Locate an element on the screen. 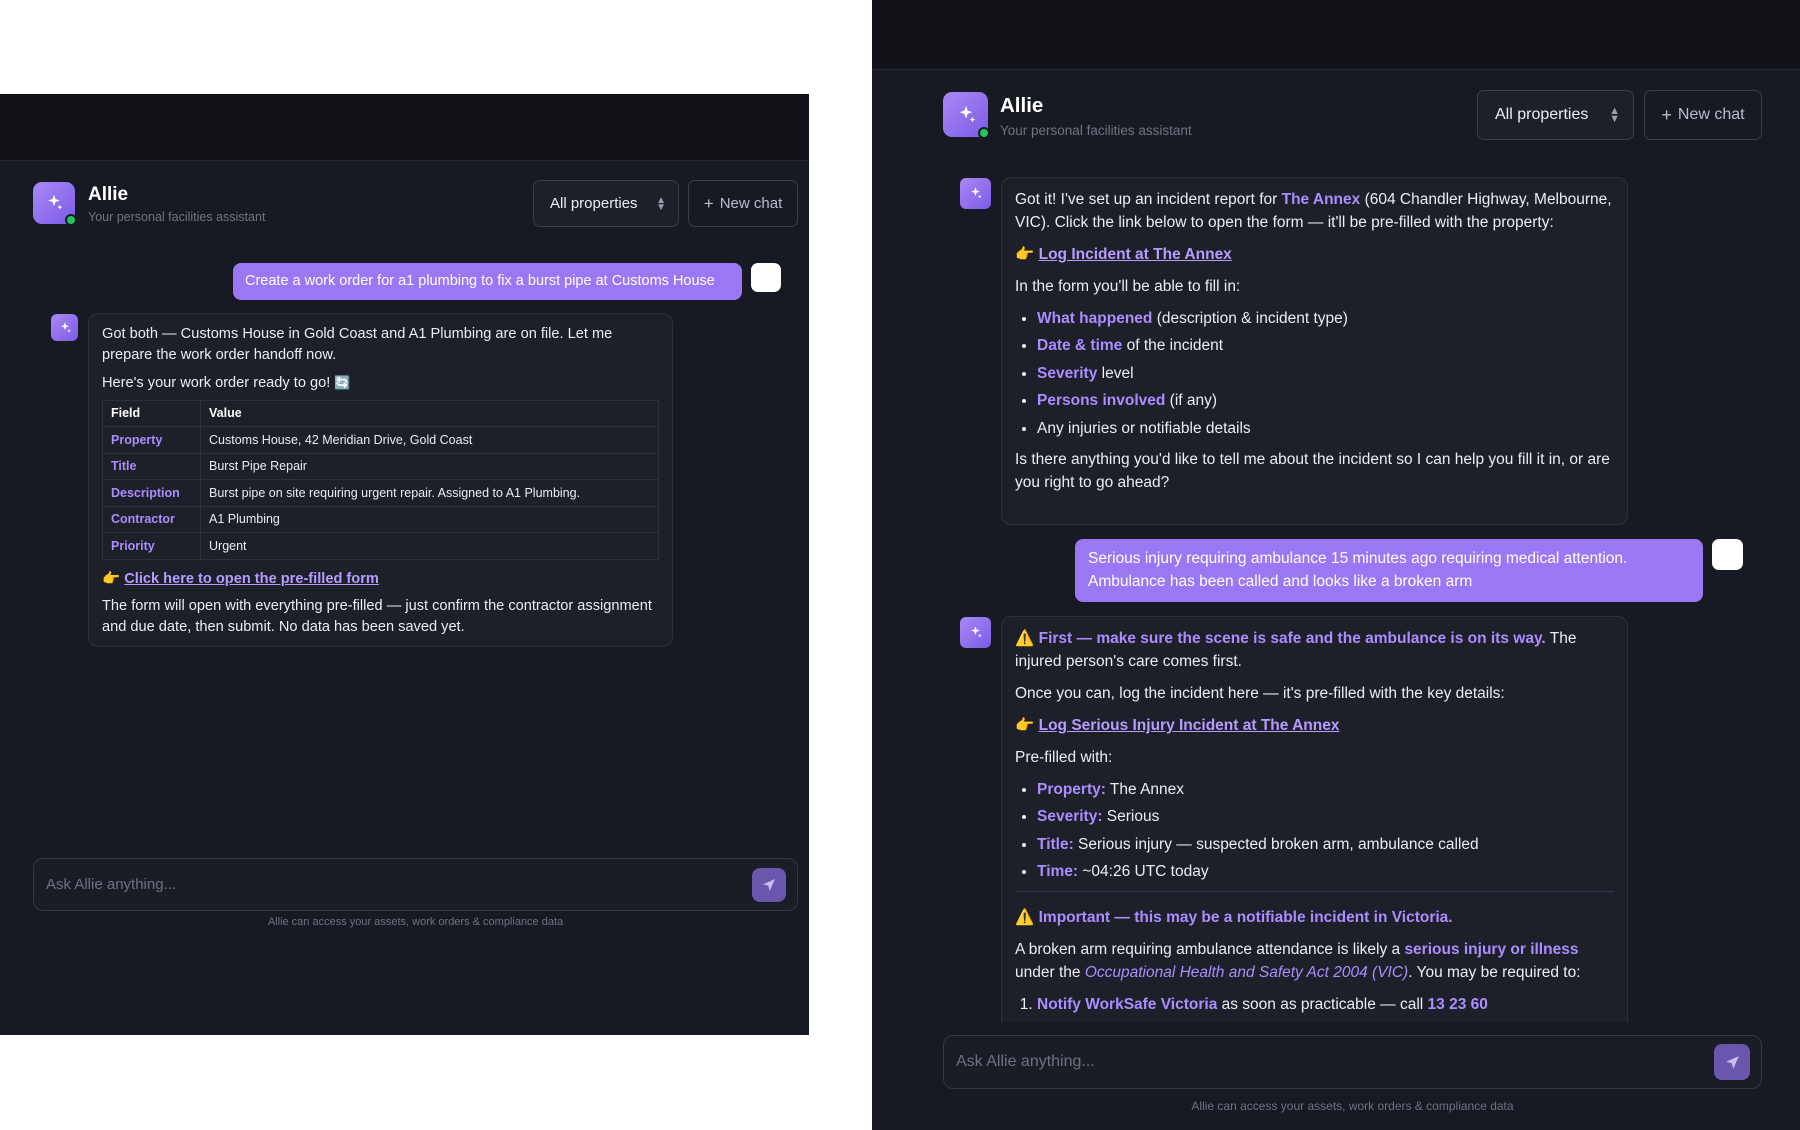  list-item-value: The Annex is located at coordinates (1145, 789).